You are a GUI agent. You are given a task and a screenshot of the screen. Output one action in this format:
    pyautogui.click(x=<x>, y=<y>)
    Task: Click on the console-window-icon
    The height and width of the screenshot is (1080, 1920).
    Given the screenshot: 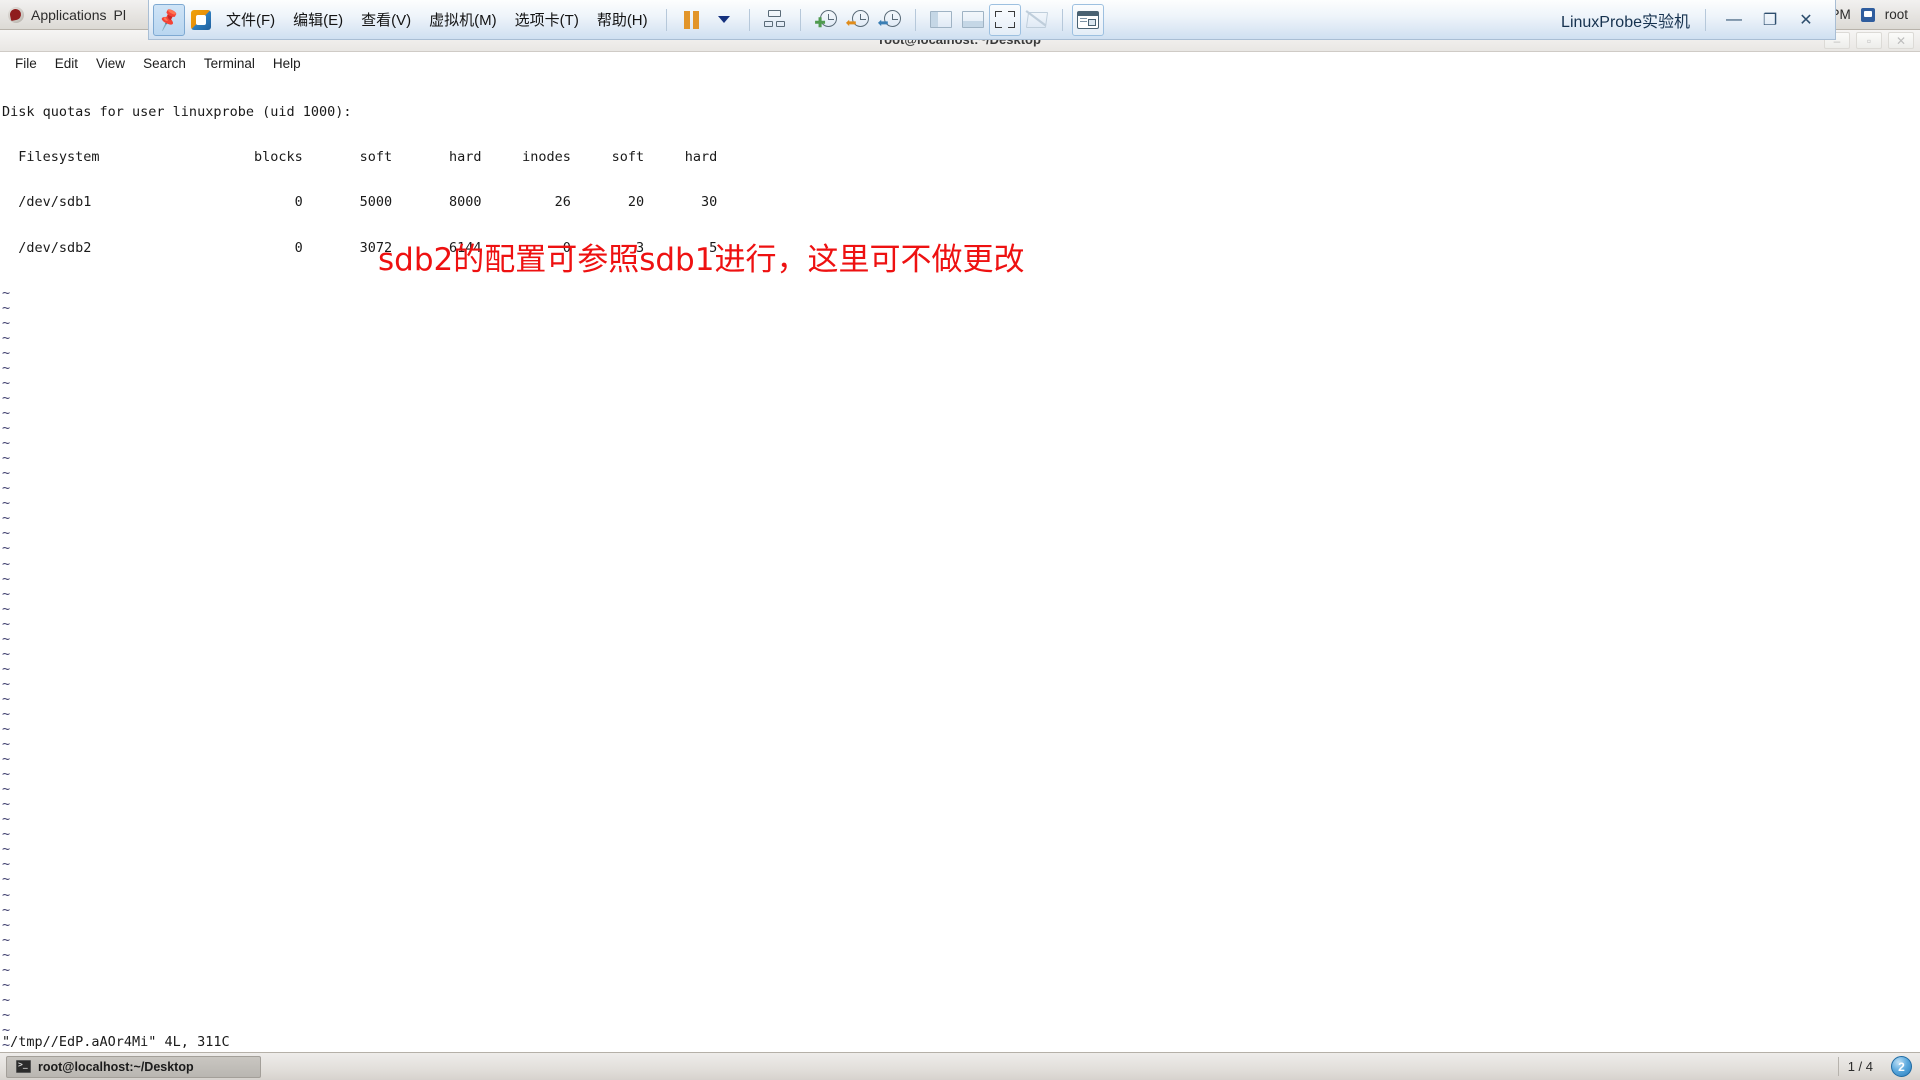 What is the action you would take?
    pyautogui.click(x=1087, y=19)
    